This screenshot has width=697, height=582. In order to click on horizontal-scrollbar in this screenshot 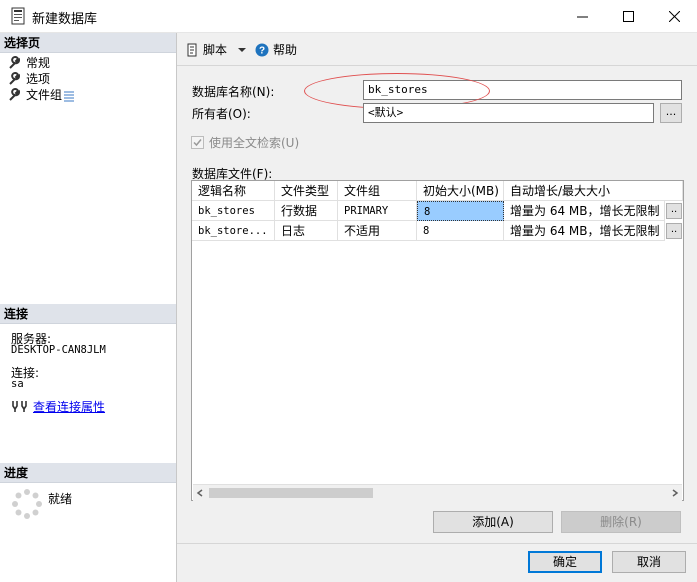, I will do `click(437, 492)`.